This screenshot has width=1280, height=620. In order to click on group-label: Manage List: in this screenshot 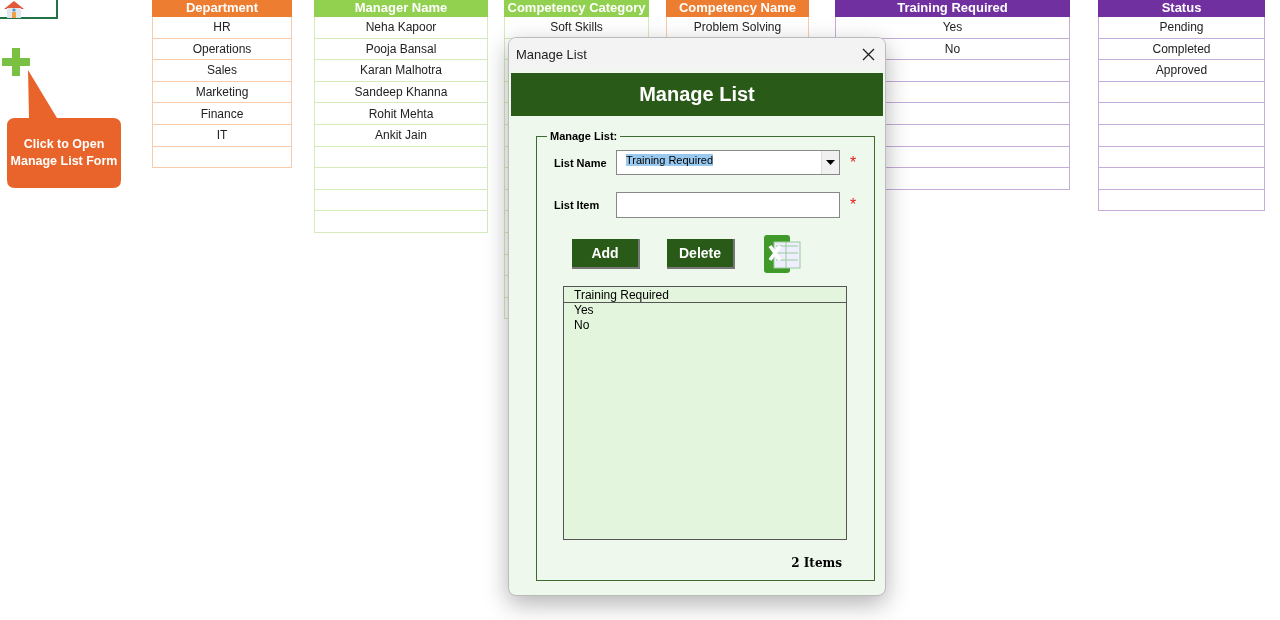, I will do `click(584, 136)`.